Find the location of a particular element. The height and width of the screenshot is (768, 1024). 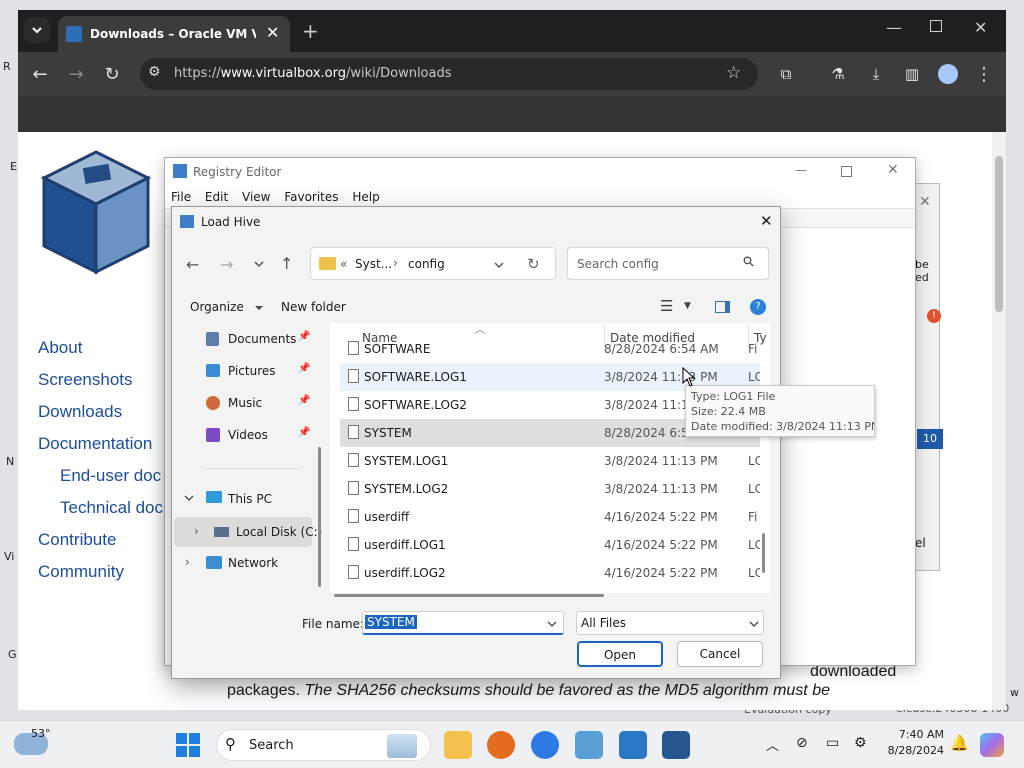

file-row: SOFTWARE 8/28/2024 6:54 AM Fi is located at coordinates (550, 352).